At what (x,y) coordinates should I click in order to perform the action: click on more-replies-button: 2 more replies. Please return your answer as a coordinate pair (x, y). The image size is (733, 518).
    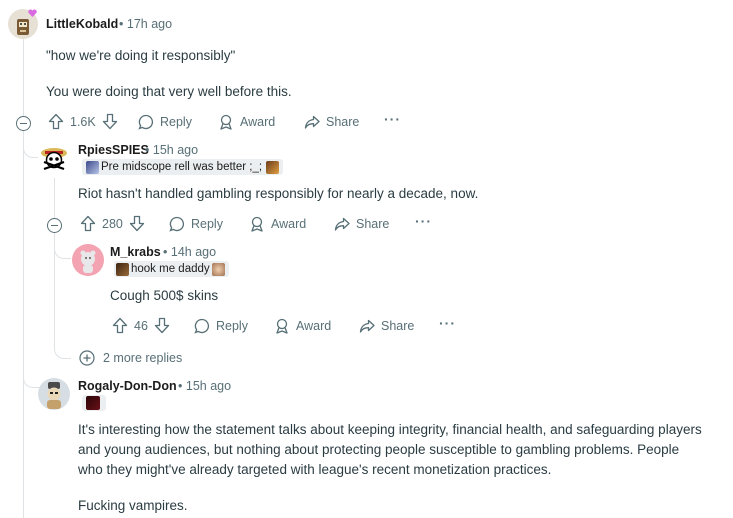
    Looking at the image, I should click on (130, 358).